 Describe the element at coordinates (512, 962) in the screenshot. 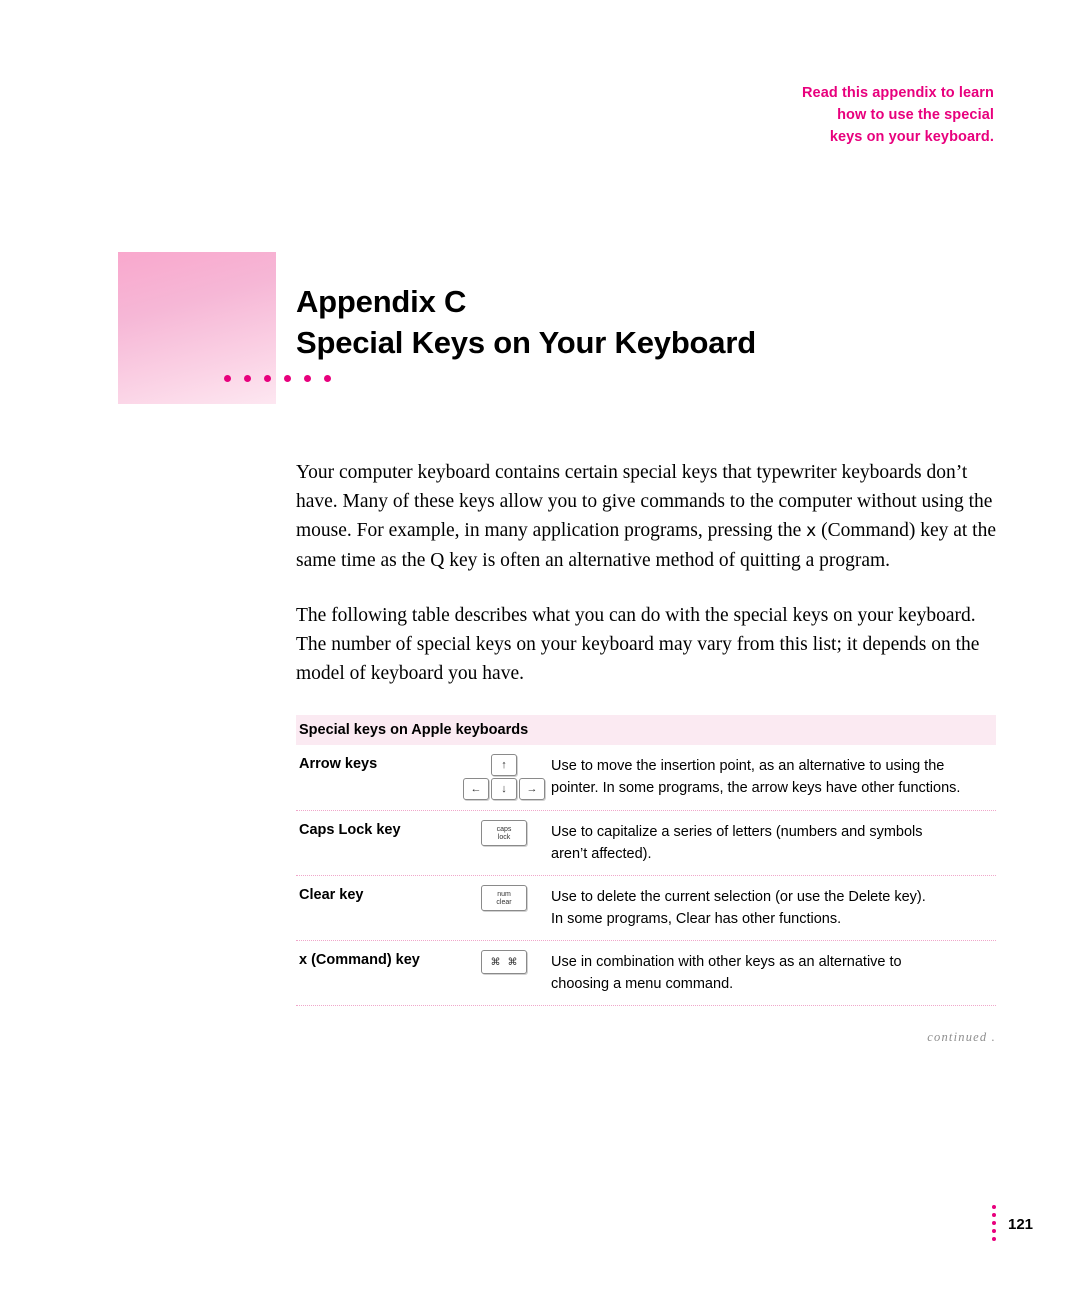

I see `command-glyph-icon: ⌘` at that location.